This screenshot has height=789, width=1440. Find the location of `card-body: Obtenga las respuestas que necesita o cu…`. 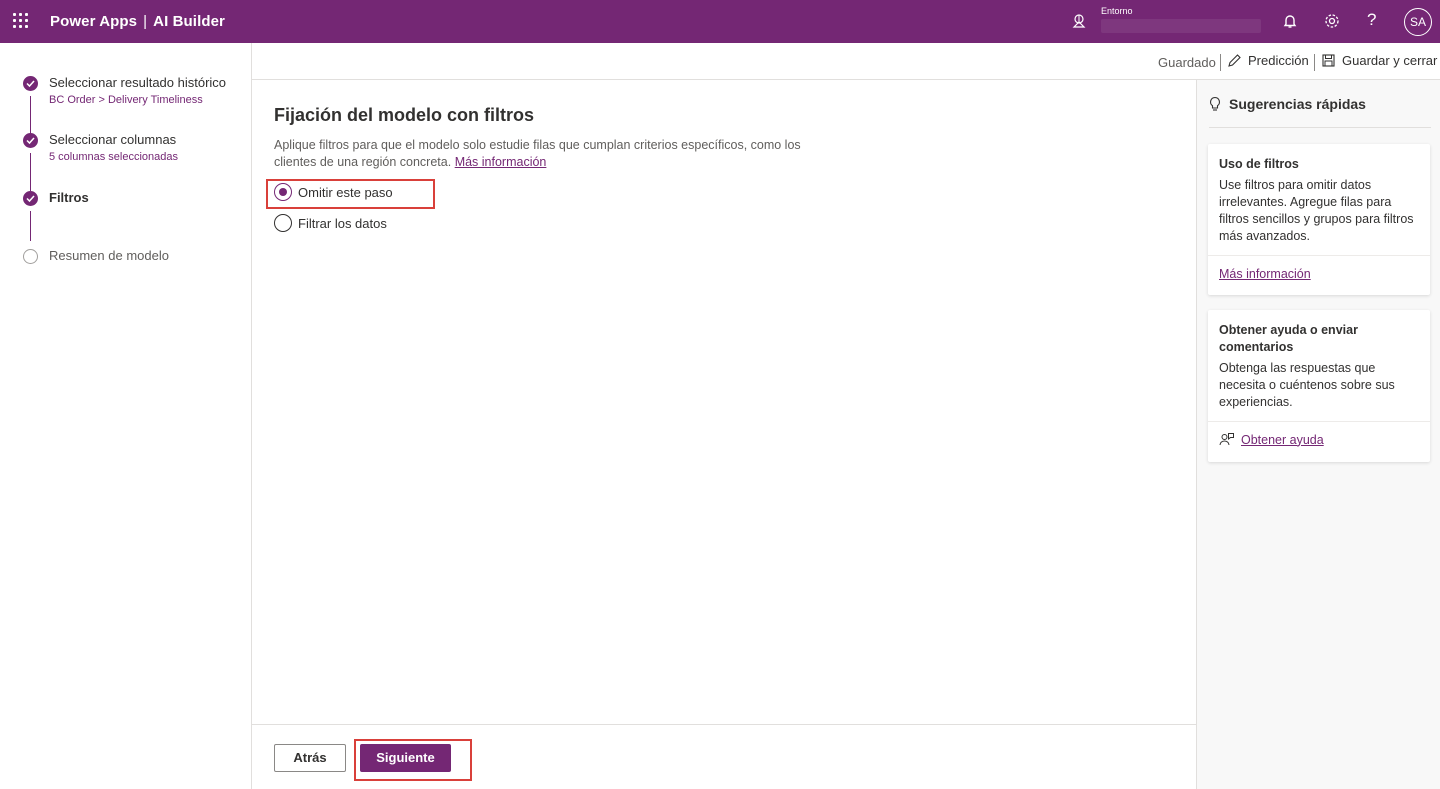

card-body: Obtenga las respuestas que necesita o cu… is located at coordinates (1307, 385).